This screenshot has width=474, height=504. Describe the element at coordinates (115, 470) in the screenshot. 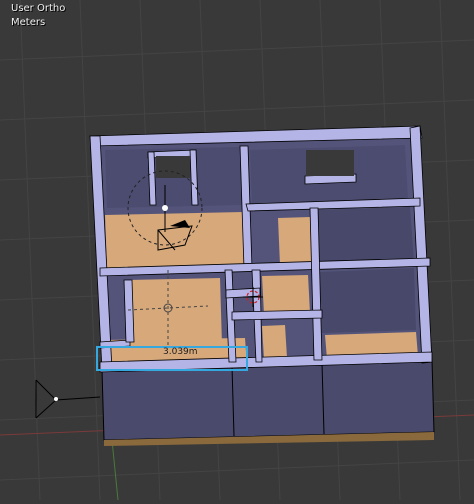

I see `y-axis-line` at that location.